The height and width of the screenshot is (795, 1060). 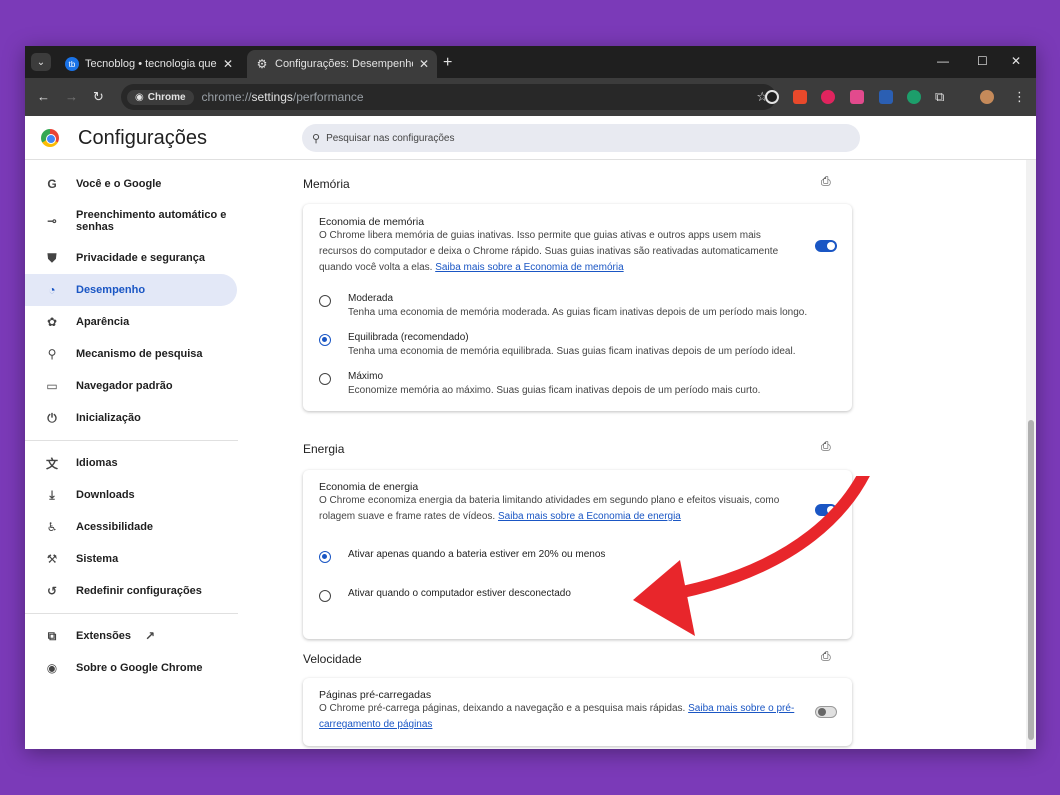 I want to click on sidebar-item-label: Mecanismo de pesquisa, so click(x=139, y=354).